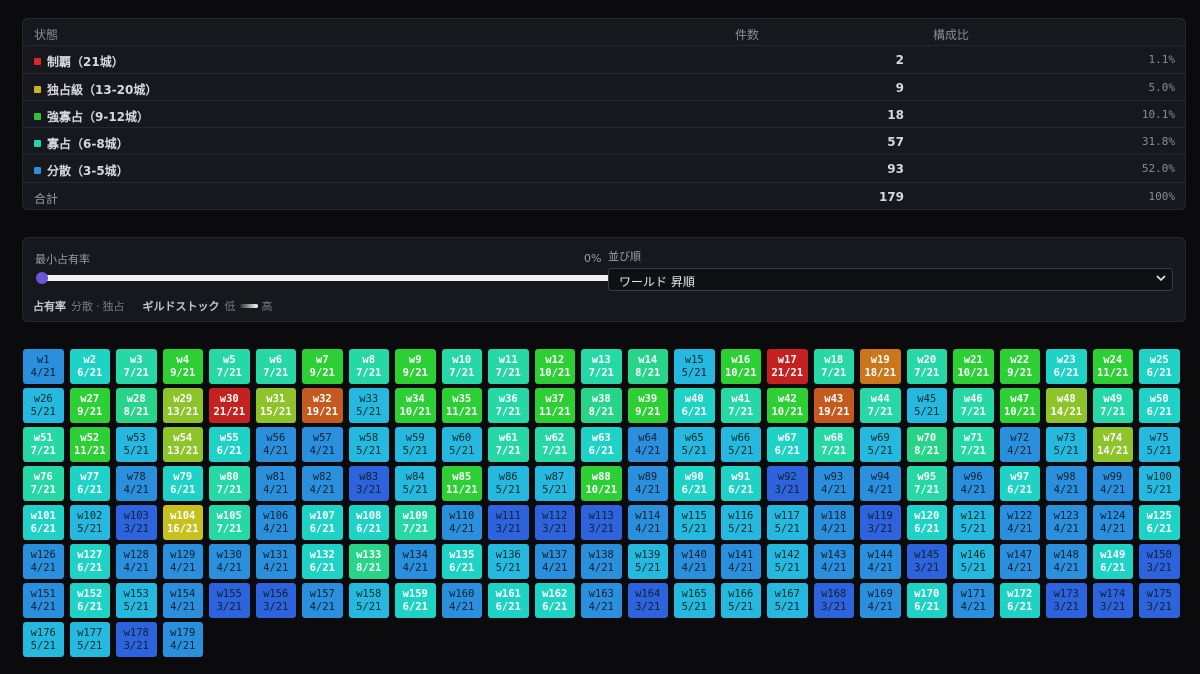  Describe the element at coordinates (601, 405) in the screenshot. I see `world-tile: w38 8/21` at that location.